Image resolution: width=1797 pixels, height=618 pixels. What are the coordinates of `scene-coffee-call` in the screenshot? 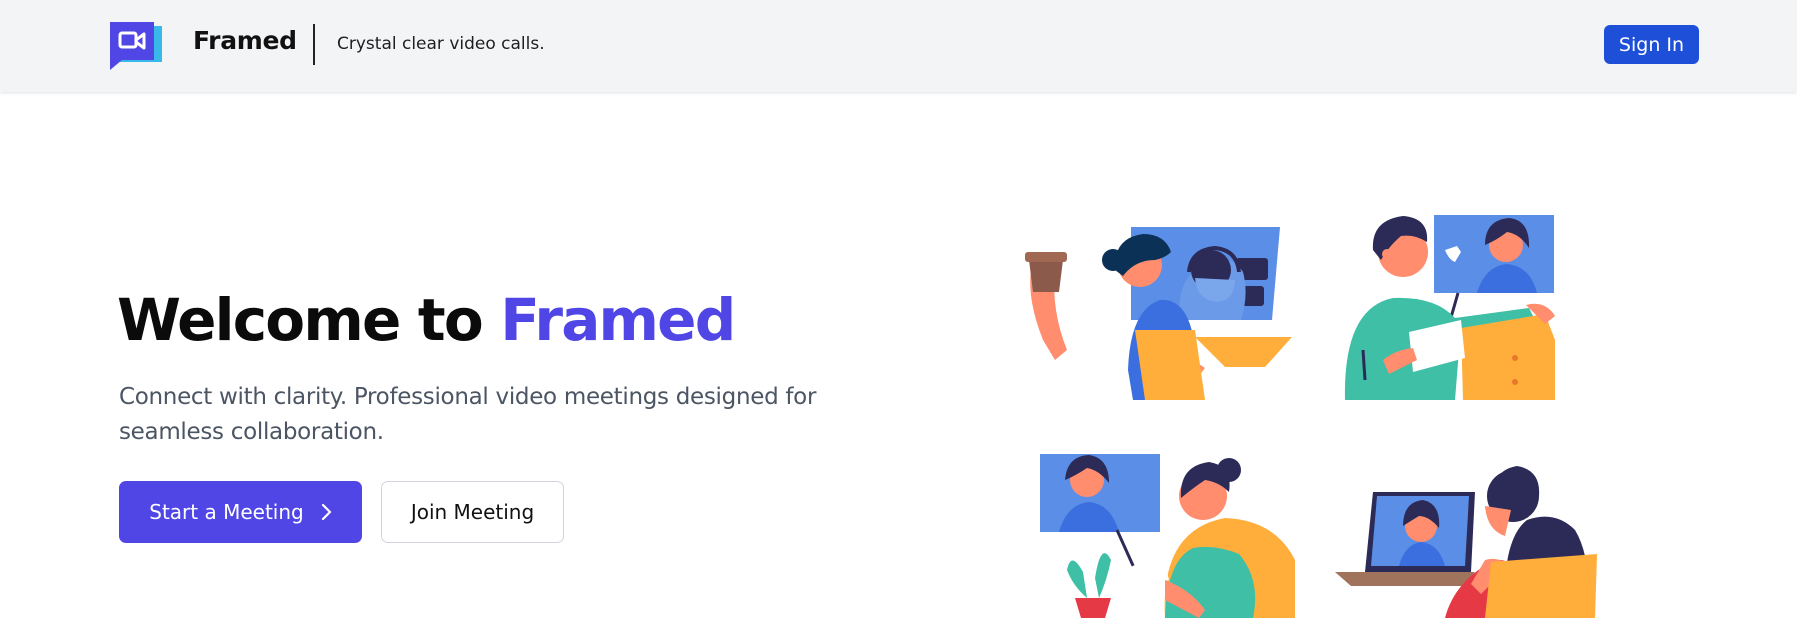 It's located at (1158, 313).